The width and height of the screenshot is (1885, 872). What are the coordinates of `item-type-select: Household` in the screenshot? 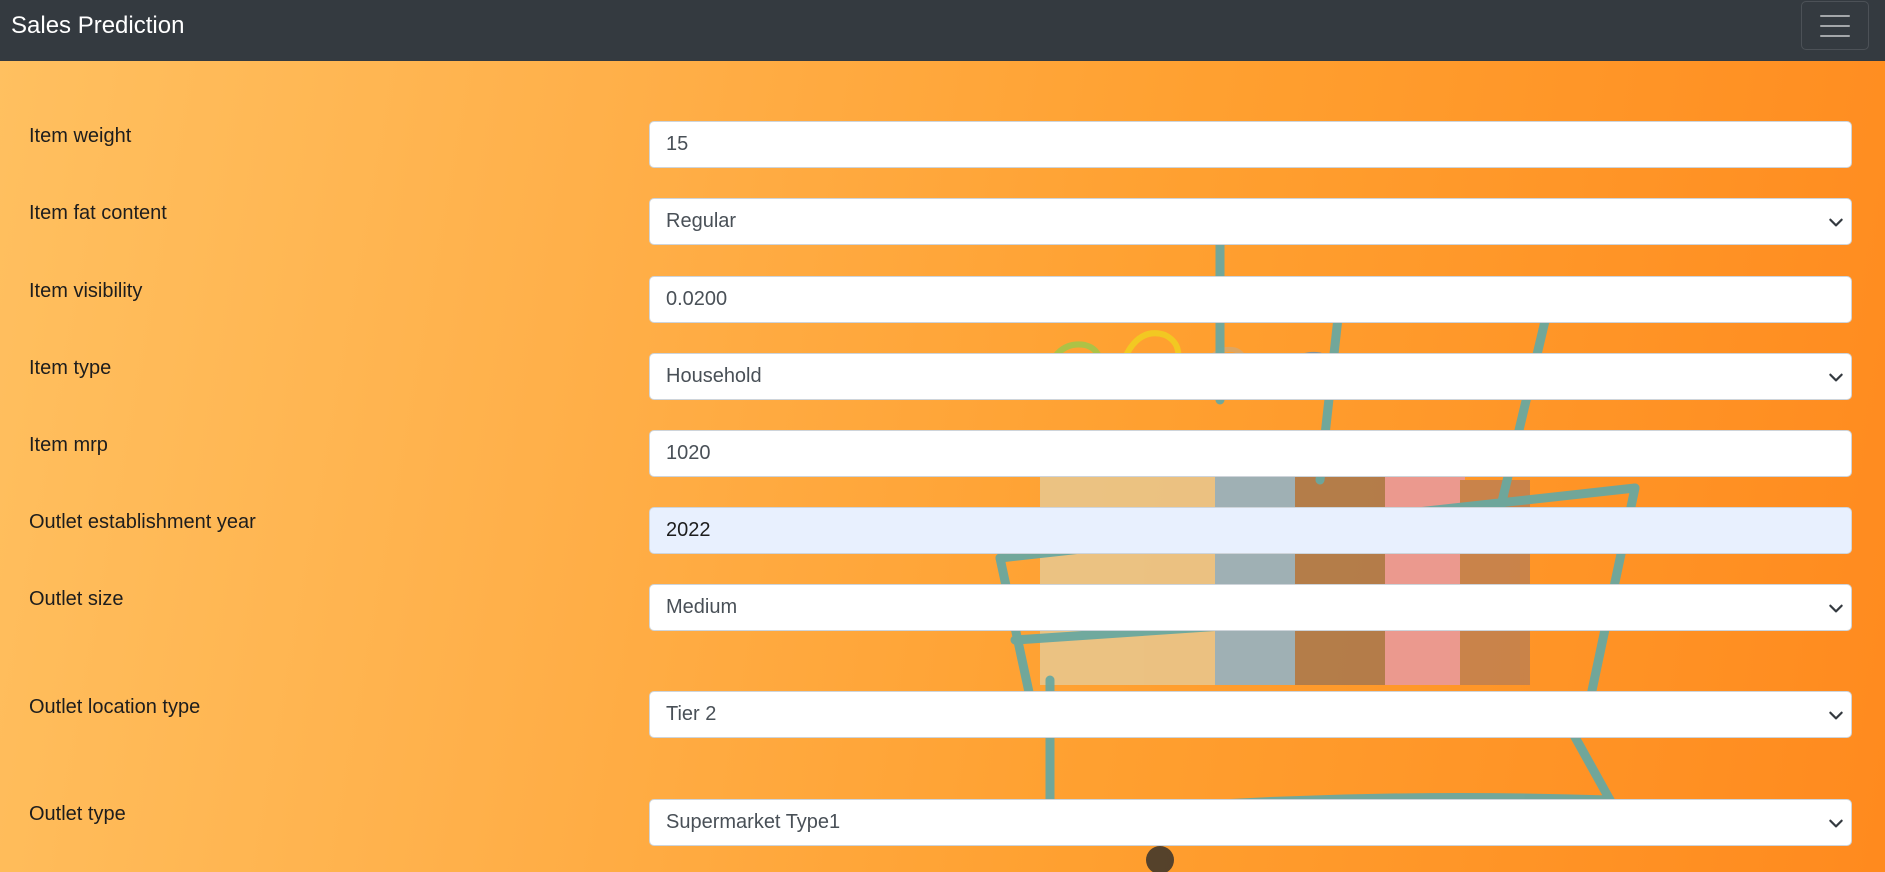 It's located at (1250, 376).